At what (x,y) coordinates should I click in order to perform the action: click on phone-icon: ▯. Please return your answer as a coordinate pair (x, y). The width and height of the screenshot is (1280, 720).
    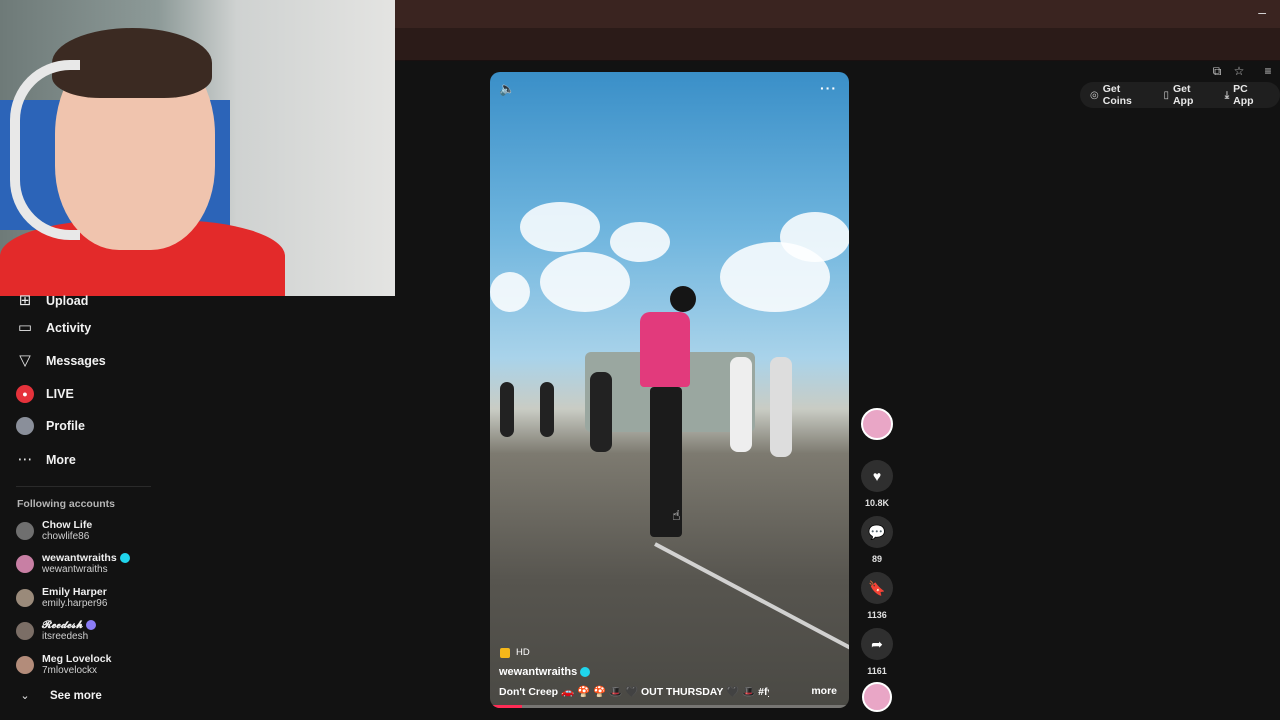
    Looking at the image, I should click on (1166, 95).